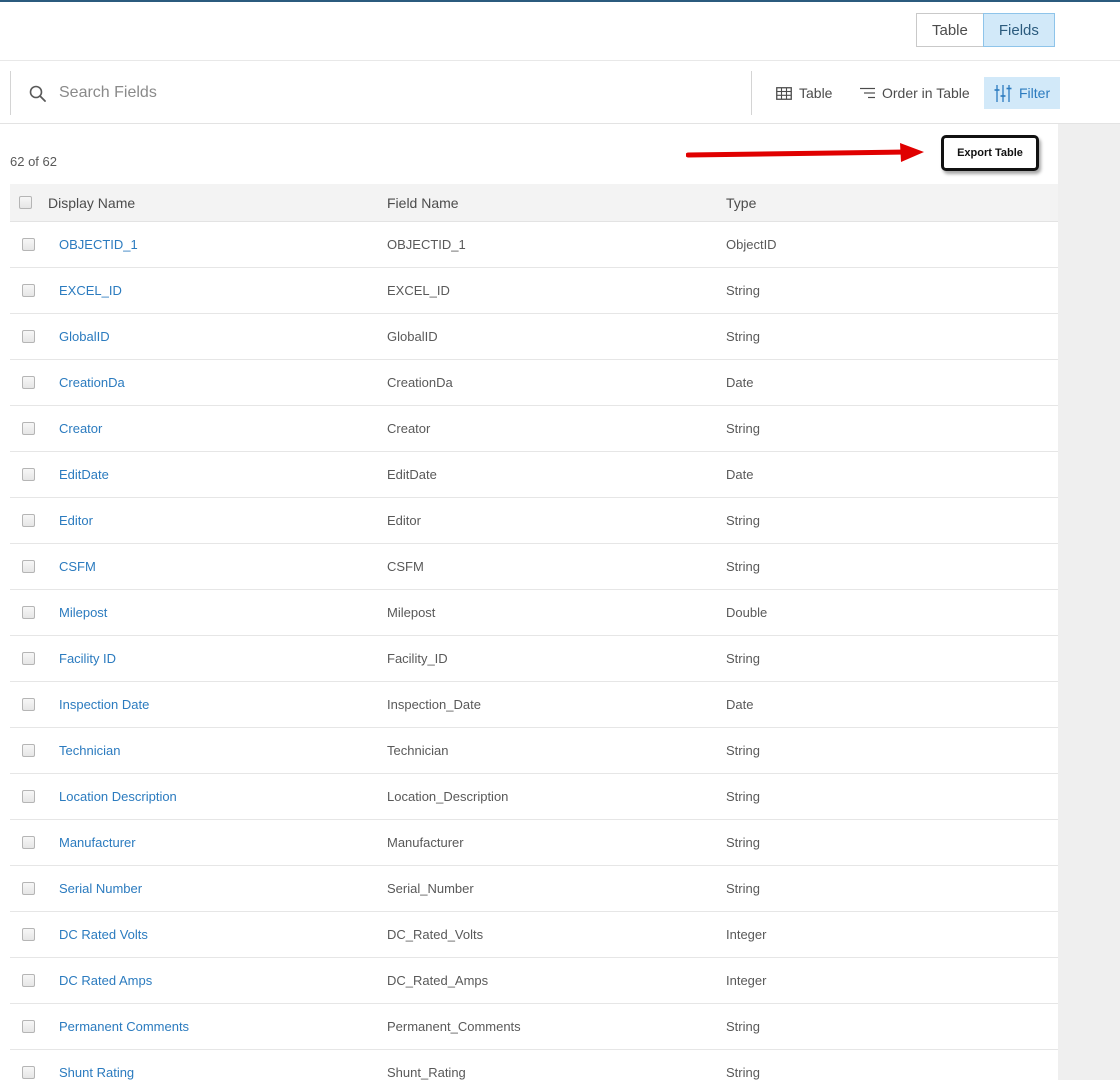 The height and width of the screenshot is (1080, 1120). Describe the element at coordinates (534, 245) in the screenshot. I see `table-row: OBJECTID_1 OBJECTID_1 ObjectID` at that location.